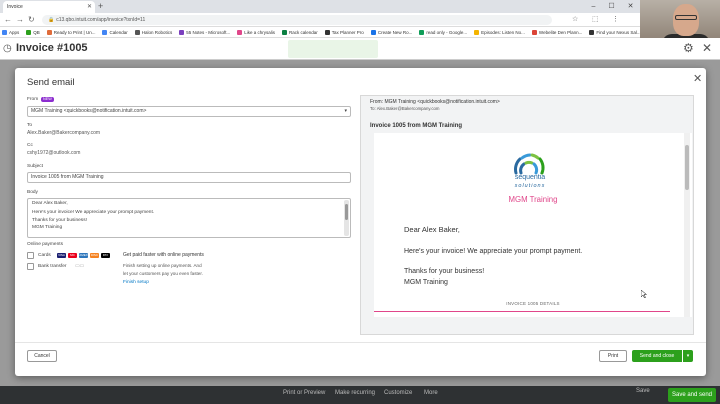 Image resolution: width=720 pixels, height=404 pixels. I want to click on bookmark-label: Like a chrysalis, so click(260, 32).